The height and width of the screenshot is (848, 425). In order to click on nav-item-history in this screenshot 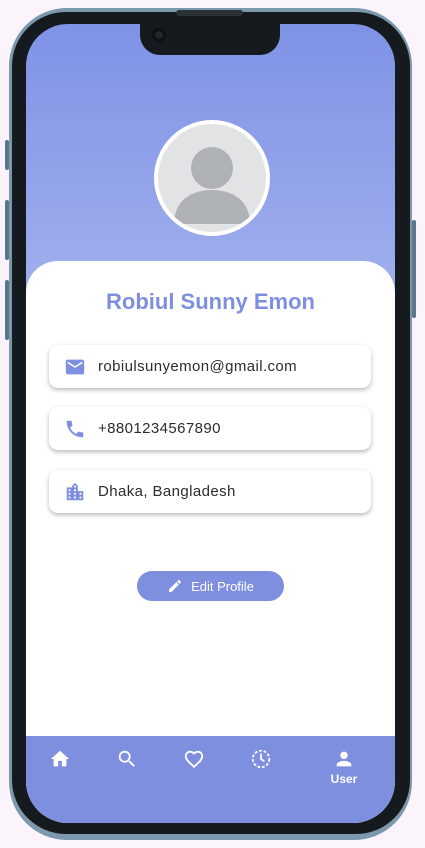, I will do `click(261, 759)`.